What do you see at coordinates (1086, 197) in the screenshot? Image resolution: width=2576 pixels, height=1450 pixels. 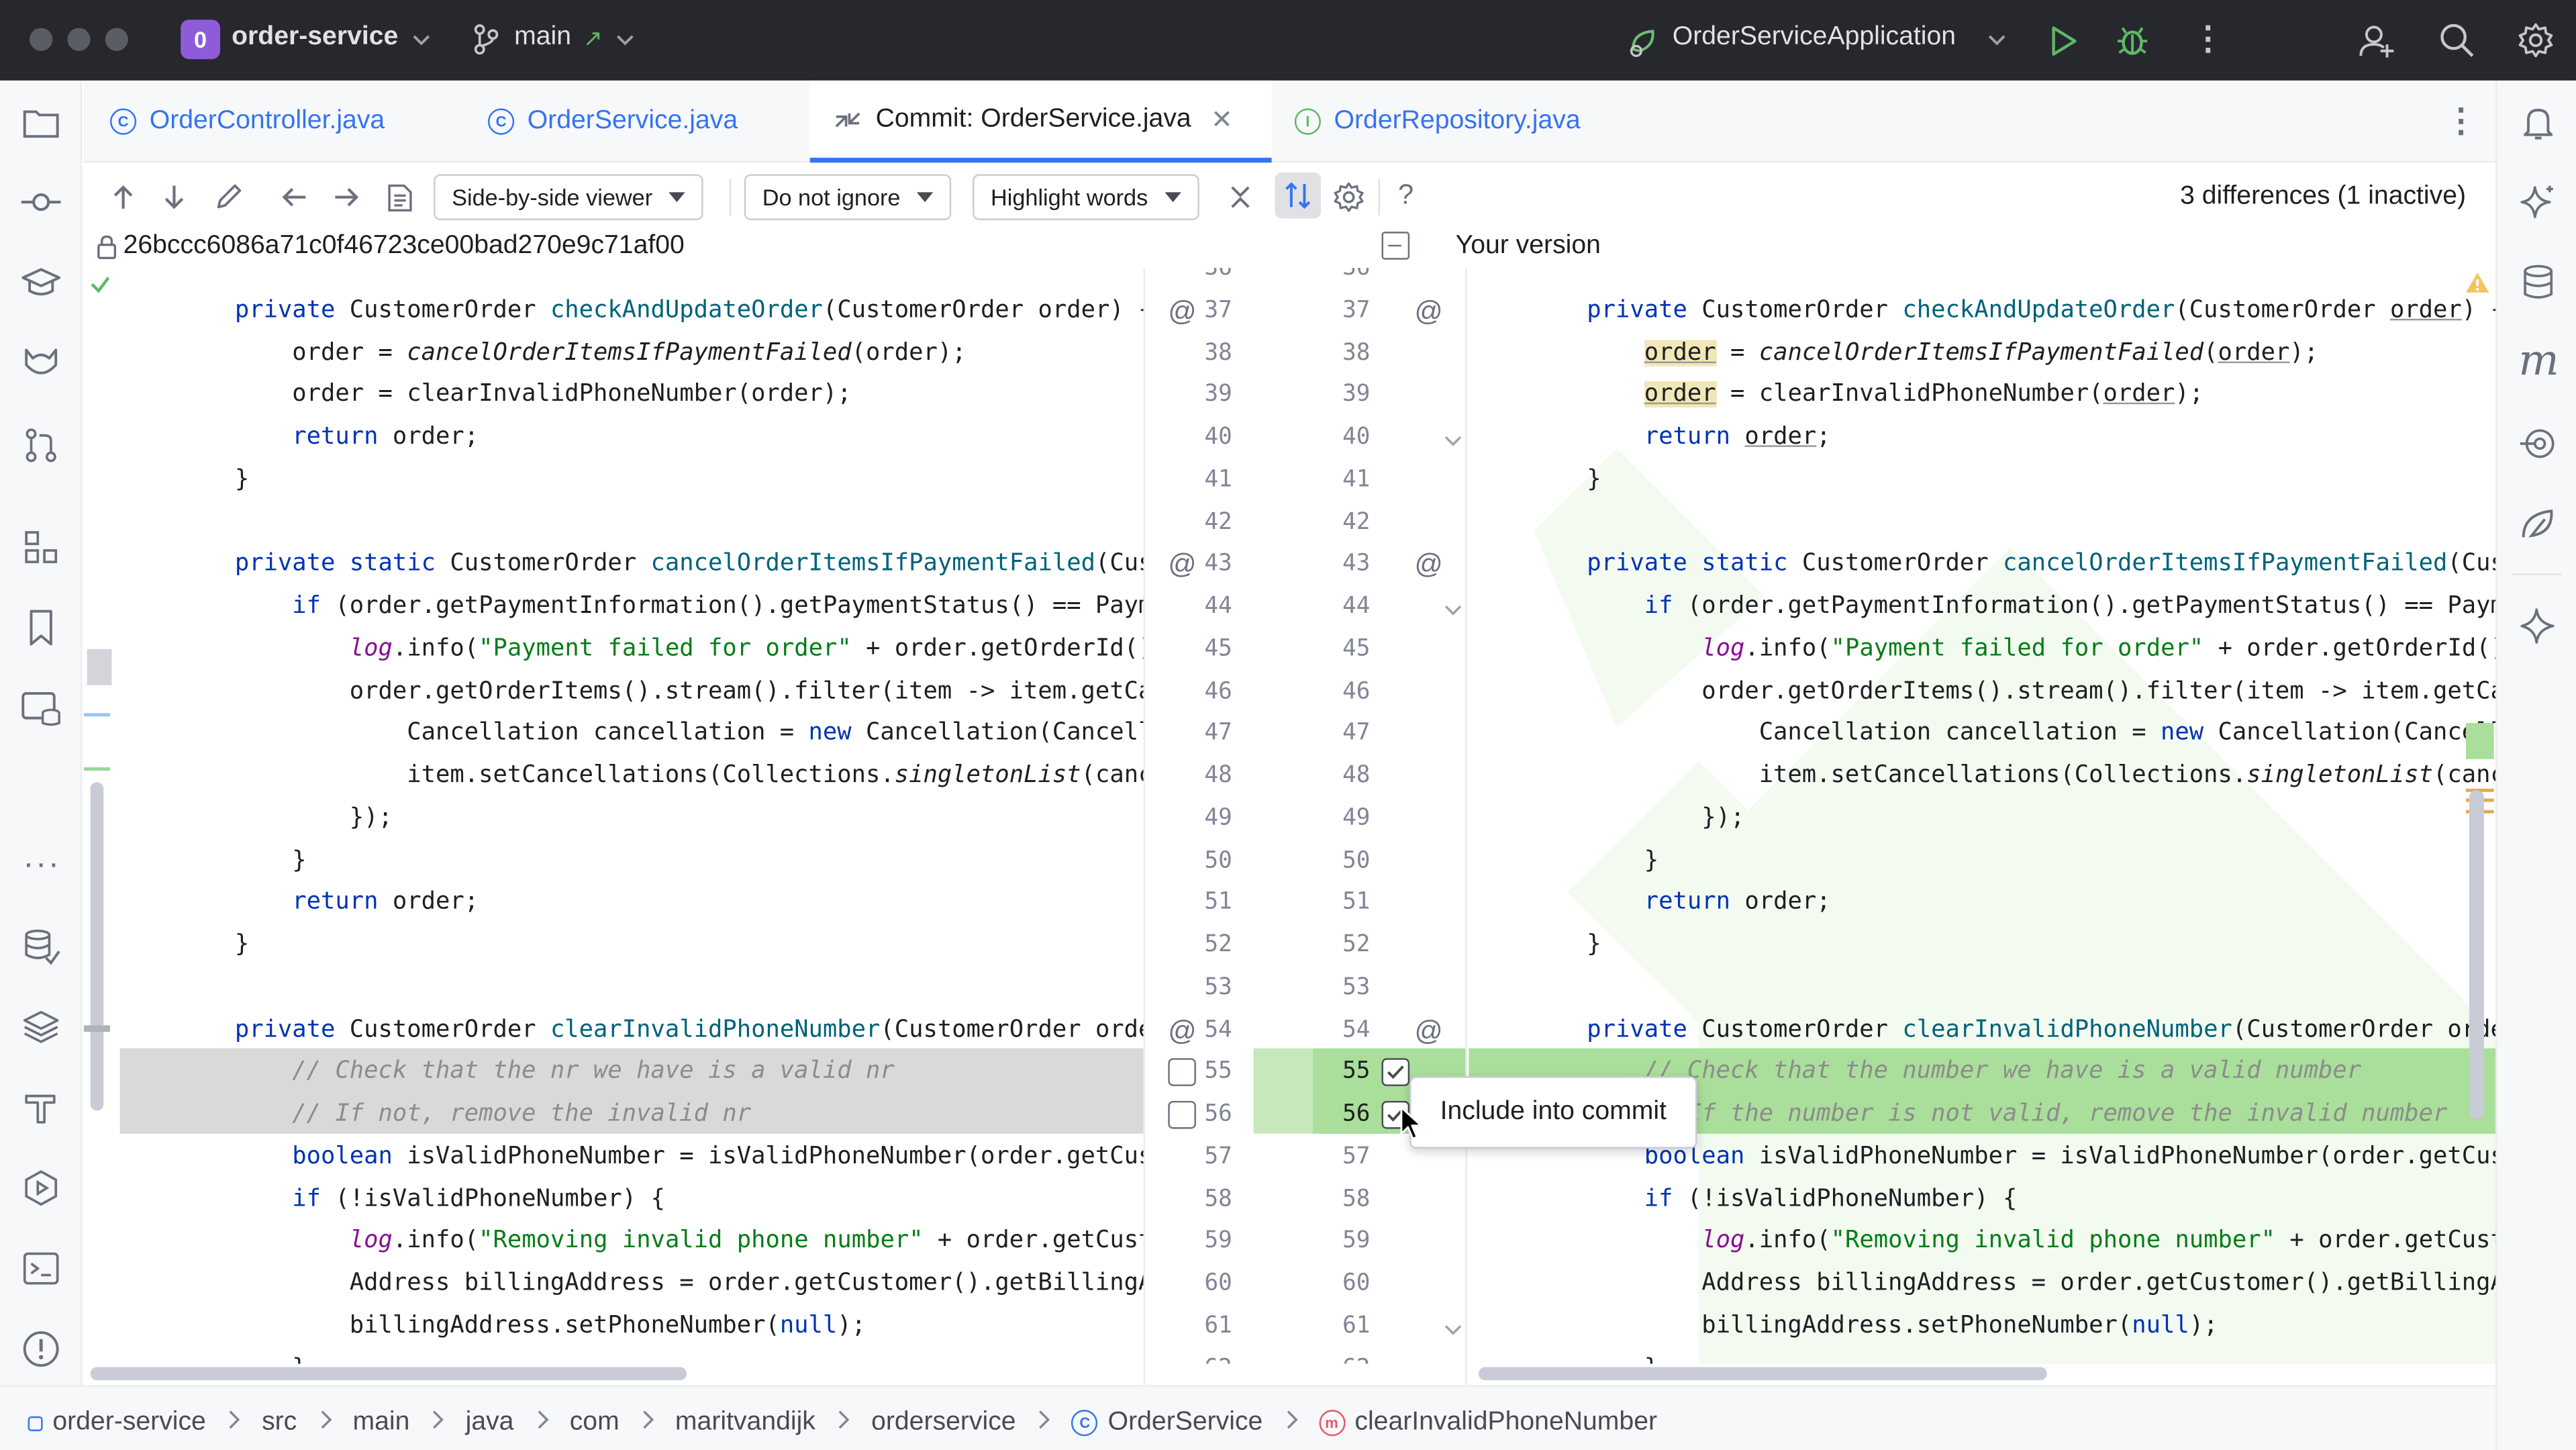 I see `highlight-mode-dropdown: Highlight words` at bounding box center [1086, 197].